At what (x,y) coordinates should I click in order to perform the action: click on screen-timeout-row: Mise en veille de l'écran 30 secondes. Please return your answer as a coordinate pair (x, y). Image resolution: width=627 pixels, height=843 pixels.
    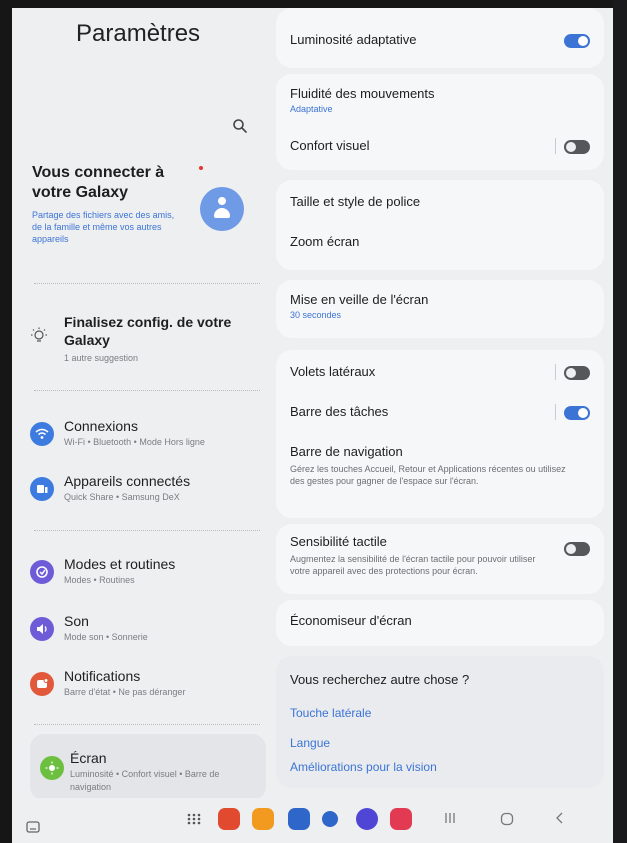
    Looking at the image, I should click on (440, 306).